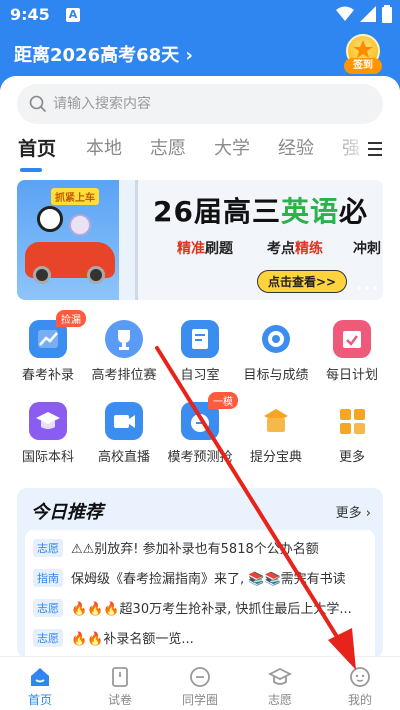  Describe the element at coordinates (276, 375) in the screenshot. I see `grid-label: 目标与成绩` at that location.